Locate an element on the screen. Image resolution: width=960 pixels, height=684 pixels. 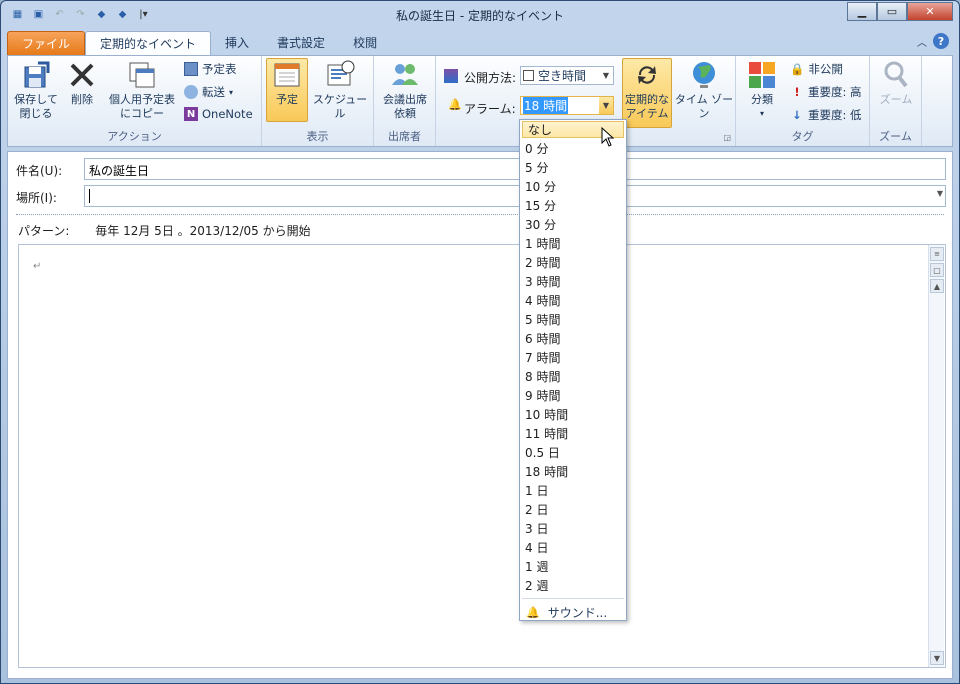
tab-review: 校閲 is located at coordinates (365, 43).